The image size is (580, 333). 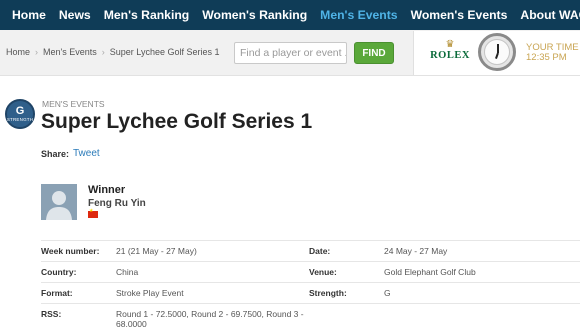 I want to click on format-value: Stroke Play Event, so click(x=150, y=293).